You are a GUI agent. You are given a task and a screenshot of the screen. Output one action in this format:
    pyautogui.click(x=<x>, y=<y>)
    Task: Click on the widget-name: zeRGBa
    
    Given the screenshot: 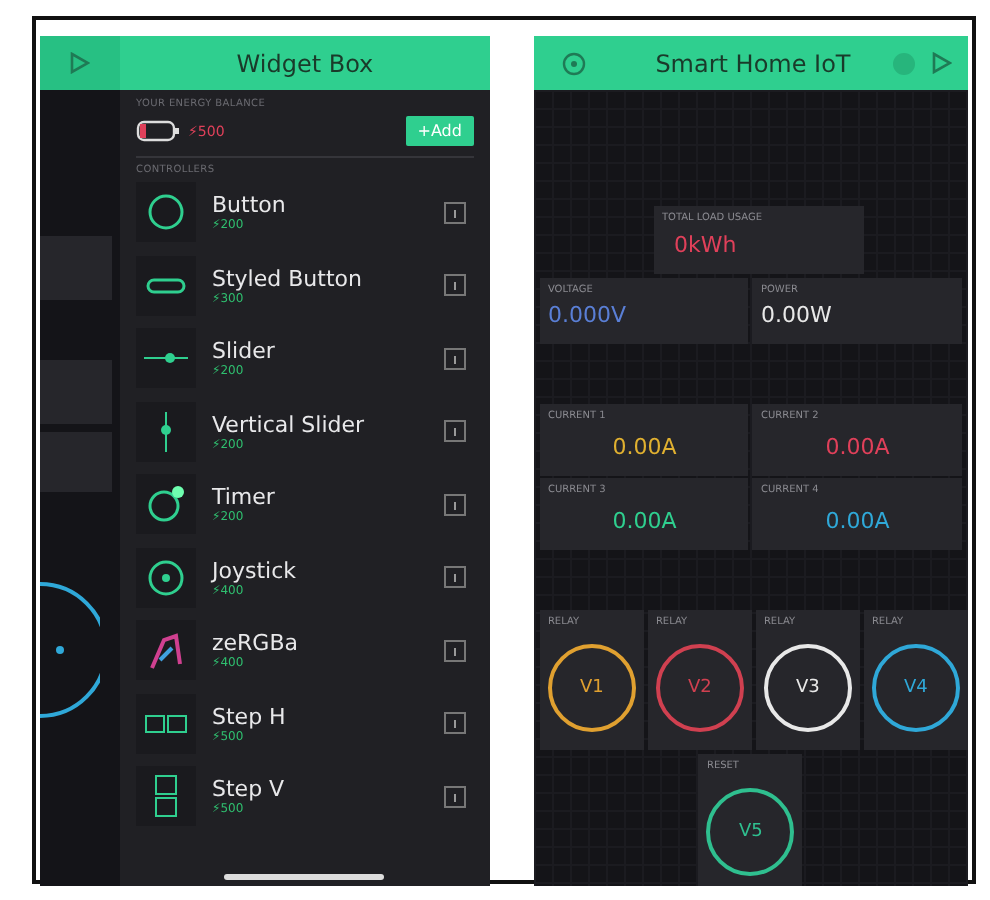 What is the action you would take?
    pyautogui.click(x=256, y=643)
    